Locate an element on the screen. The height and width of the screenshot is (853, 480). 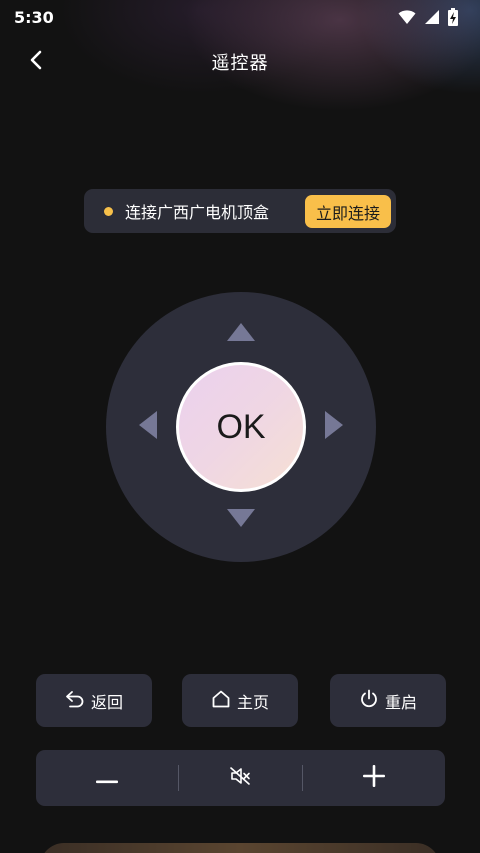
mute-button is located at coordinates (240, 778).